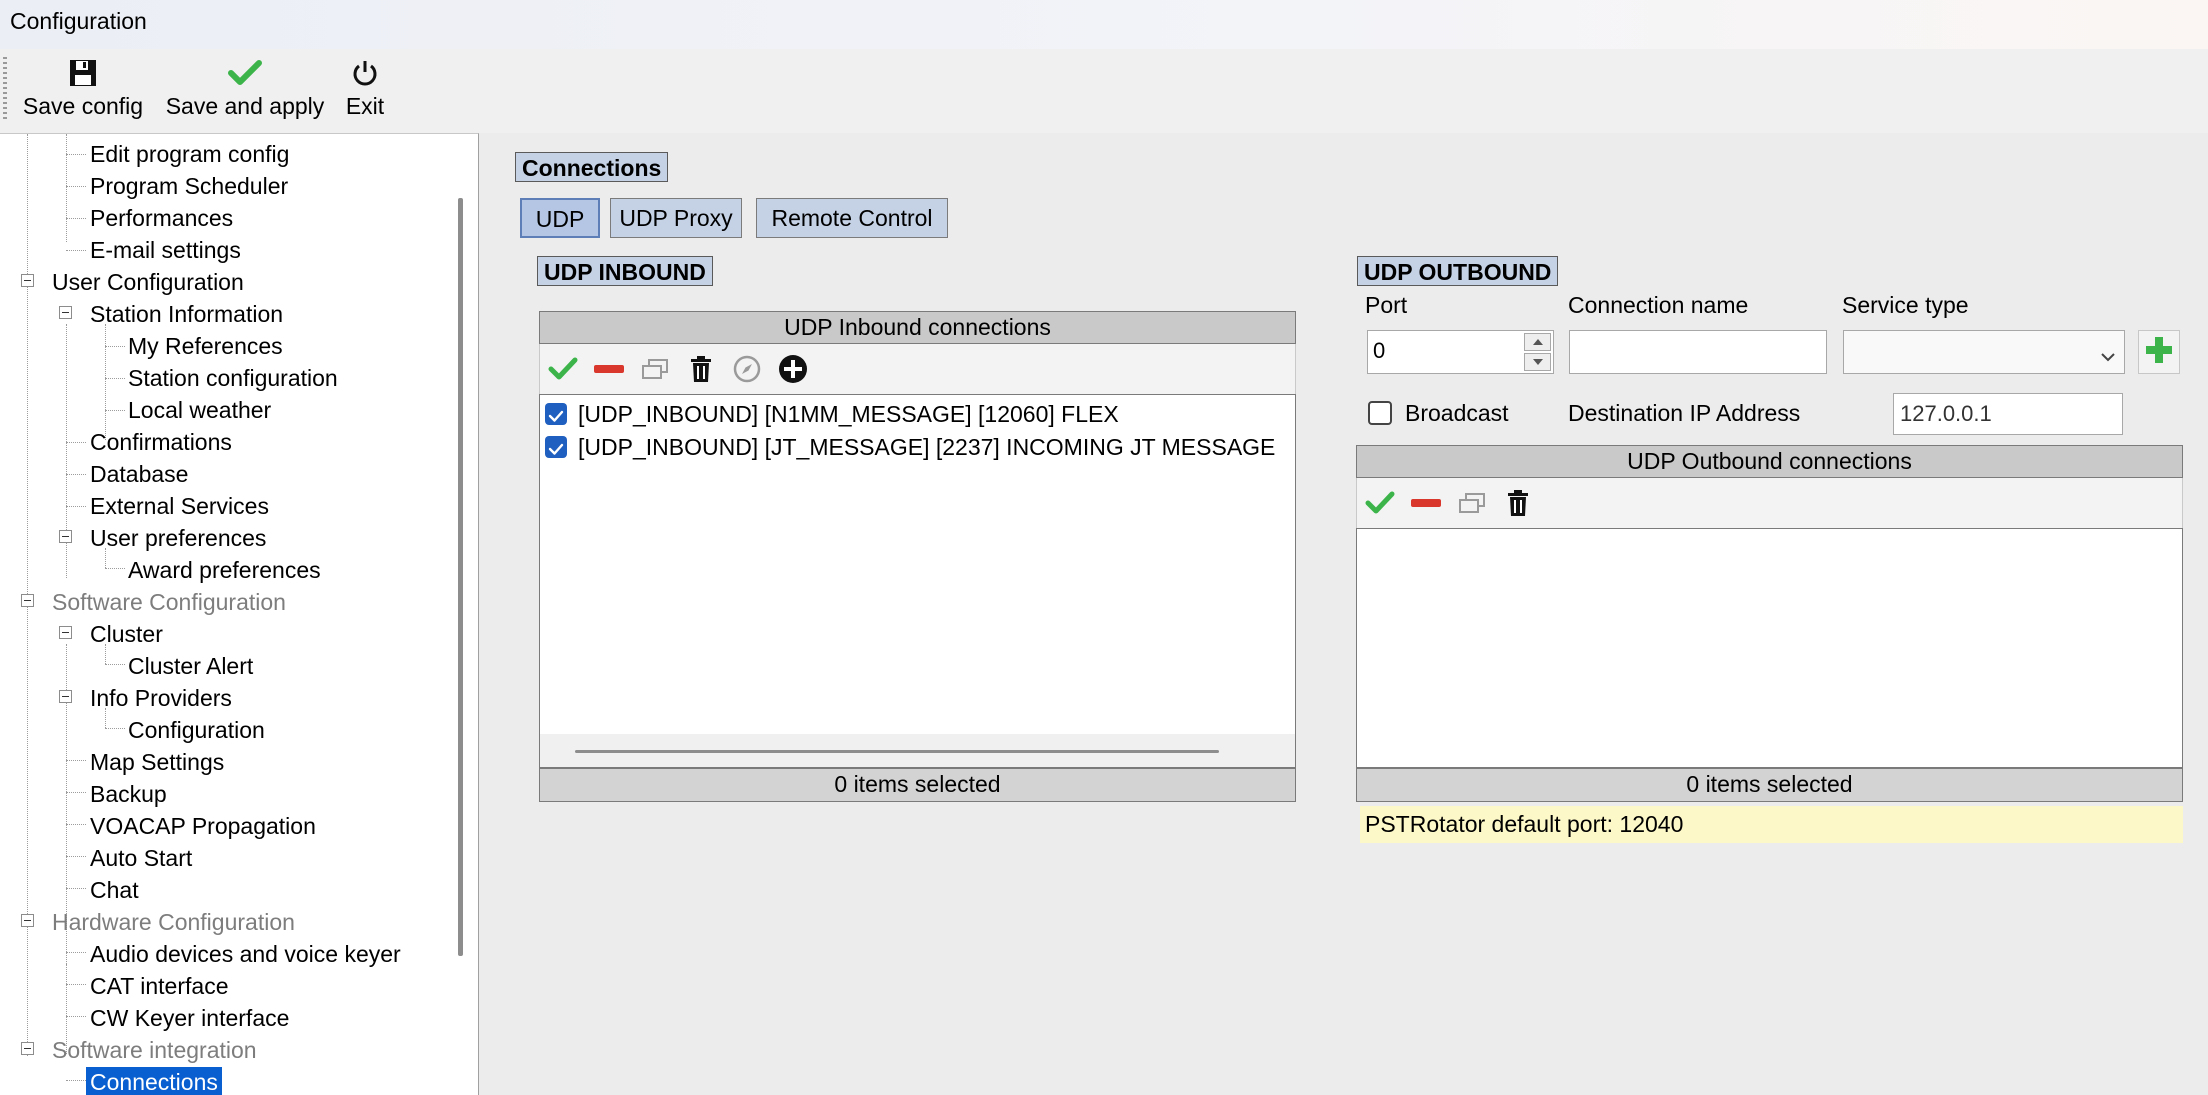  I want to click on connection-name-label: Connection name, so click(1658, 305).